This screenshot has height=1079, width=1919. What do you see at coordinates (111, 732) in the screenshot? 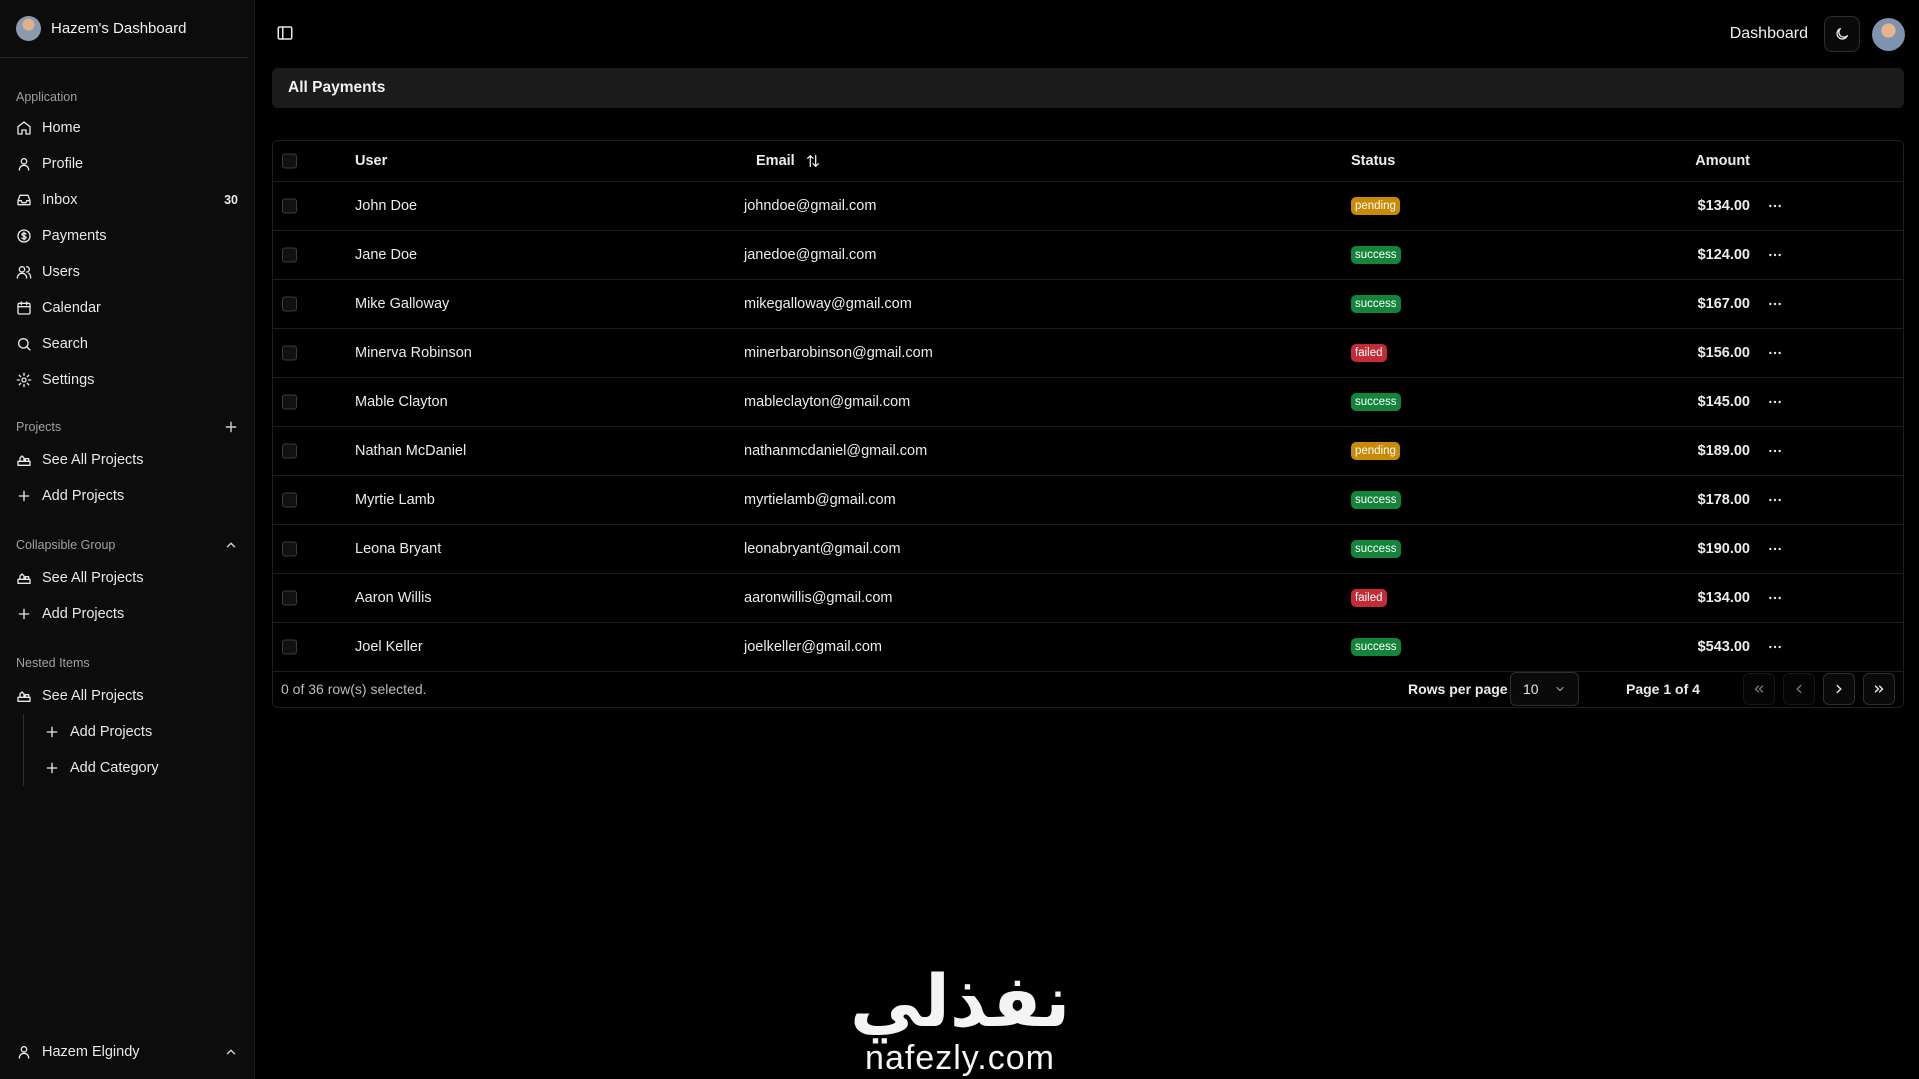
I see `sidebar-item-label: Add Projects` at bounding box center [111, 732].